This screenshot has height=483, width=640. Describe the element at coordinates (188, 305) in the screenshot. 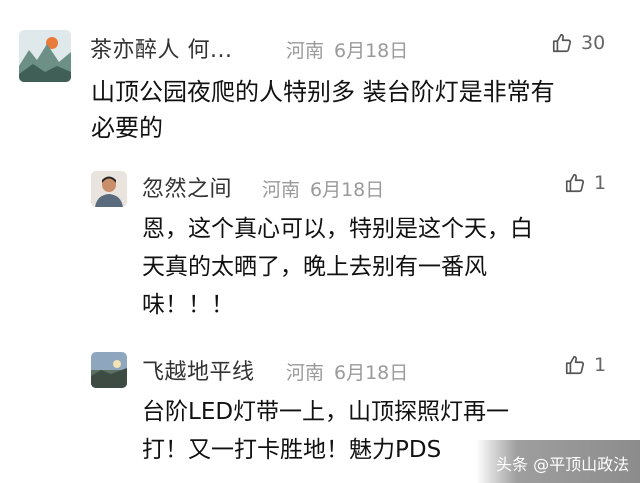

I see `reply-text-line: 味！！！` at that location.